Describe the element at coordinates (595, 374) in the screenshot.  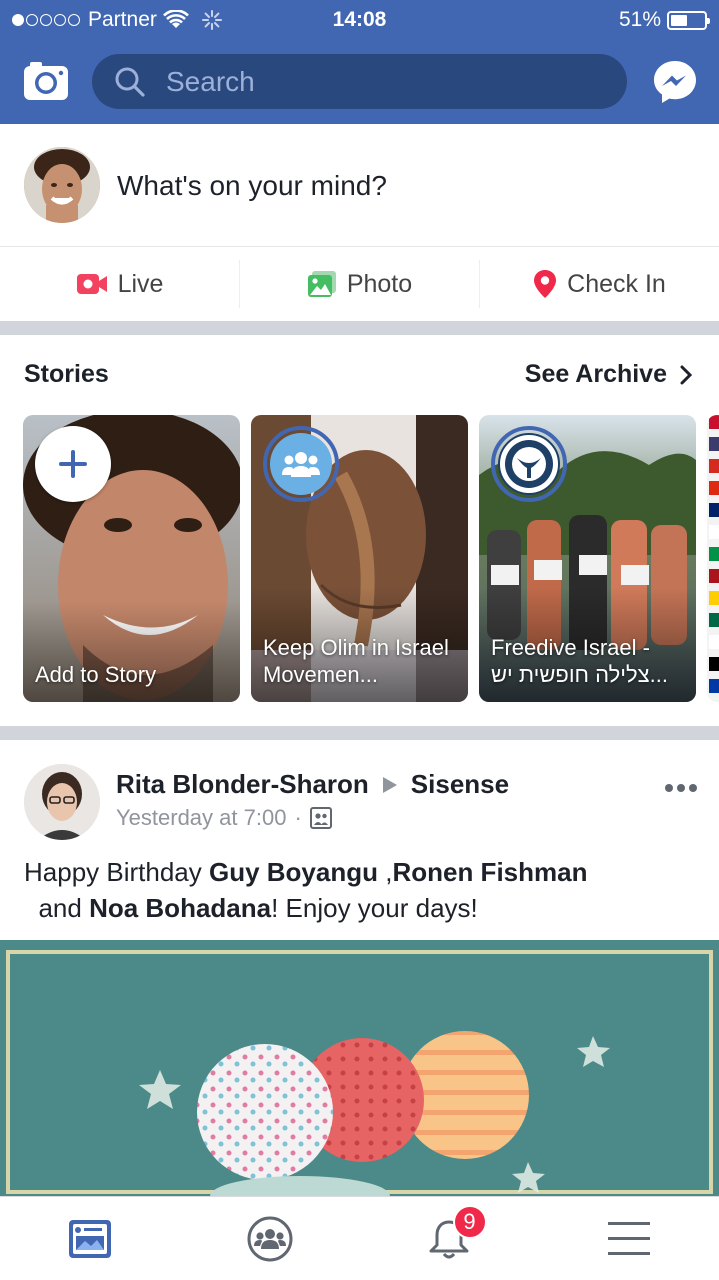
I see `see-archive-label: See Archive` at that location.